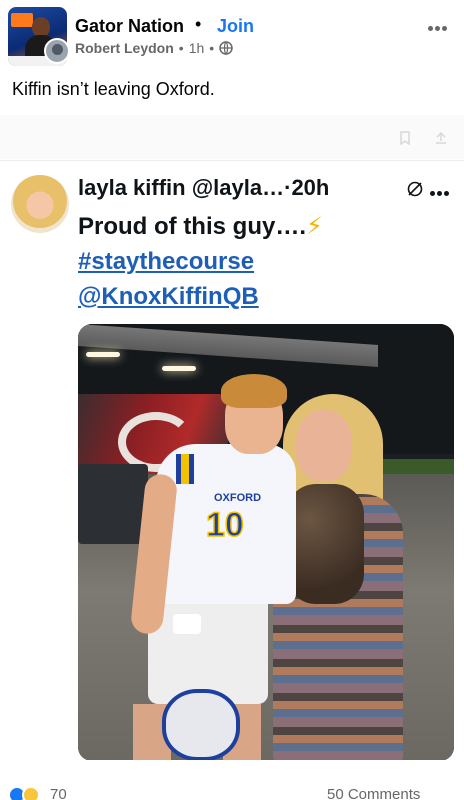  Describe the element at coordinates (129, 26) in the screenshot. I see `group-name: Gator Nation` at that location.